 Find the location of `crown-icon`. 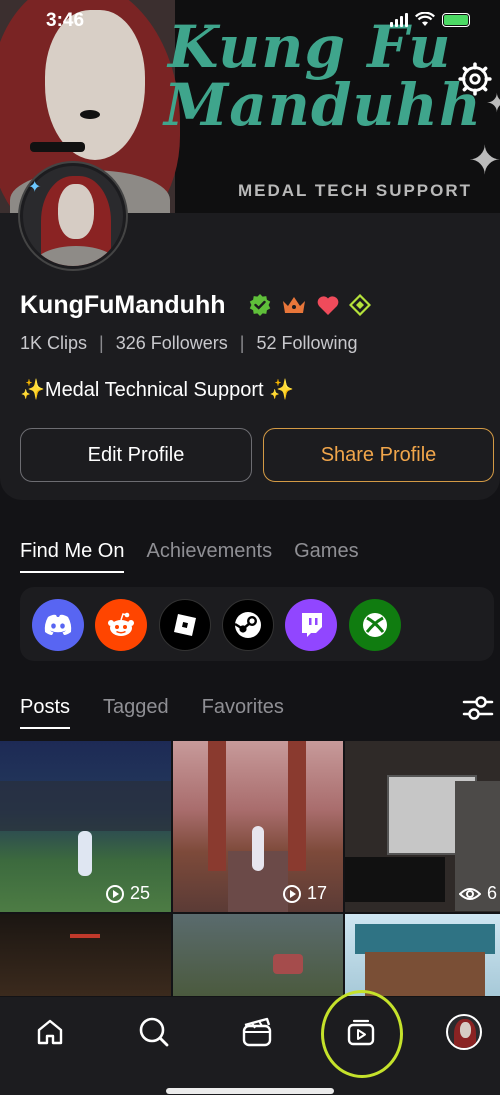

crown-icon is located at coordinates (294, 305).